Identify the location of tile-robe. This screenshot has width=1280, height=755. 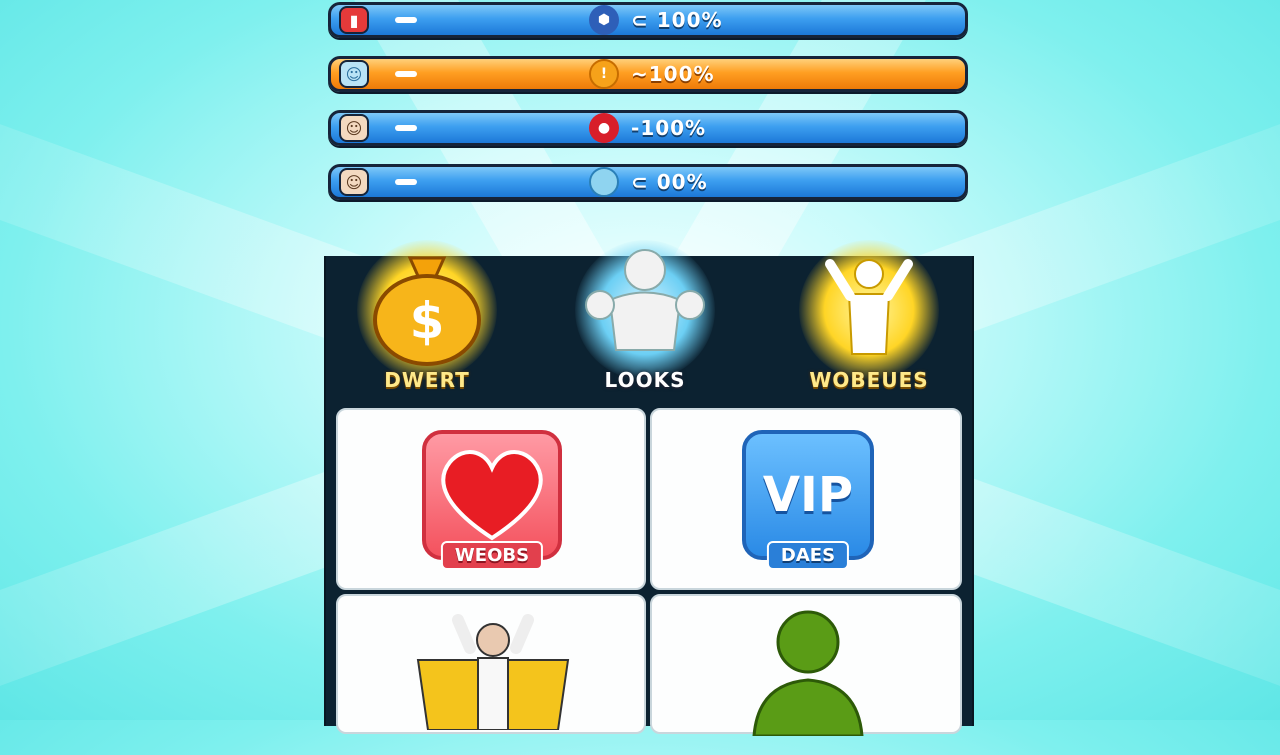
(491, 664).